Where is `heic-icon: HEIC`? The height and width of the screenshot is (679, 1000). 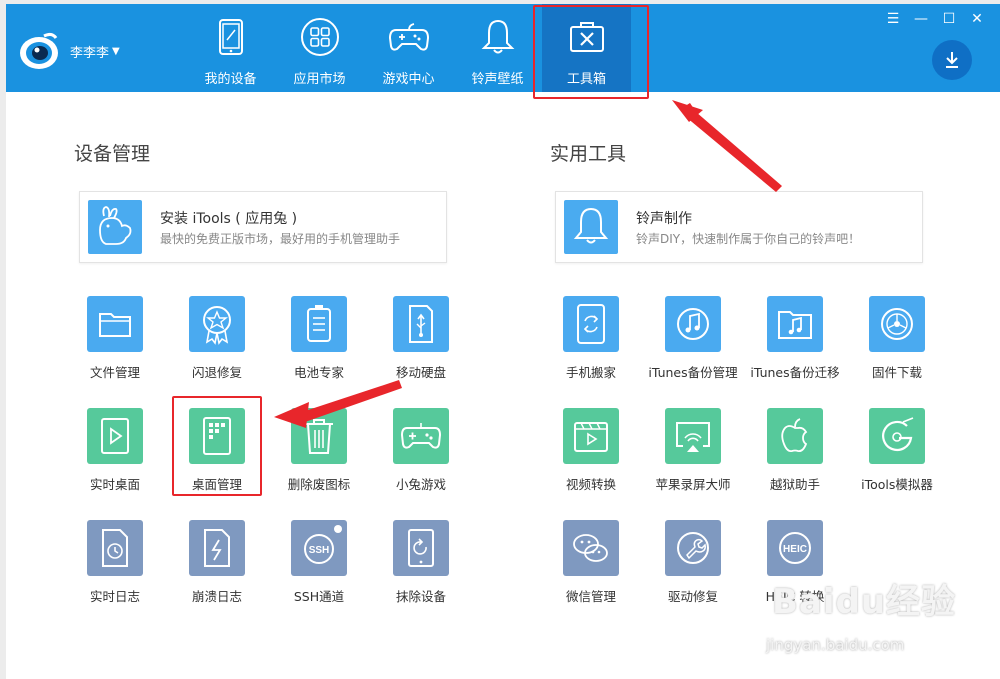 heic-icon: HEIC is located at coordinates (795, 548).